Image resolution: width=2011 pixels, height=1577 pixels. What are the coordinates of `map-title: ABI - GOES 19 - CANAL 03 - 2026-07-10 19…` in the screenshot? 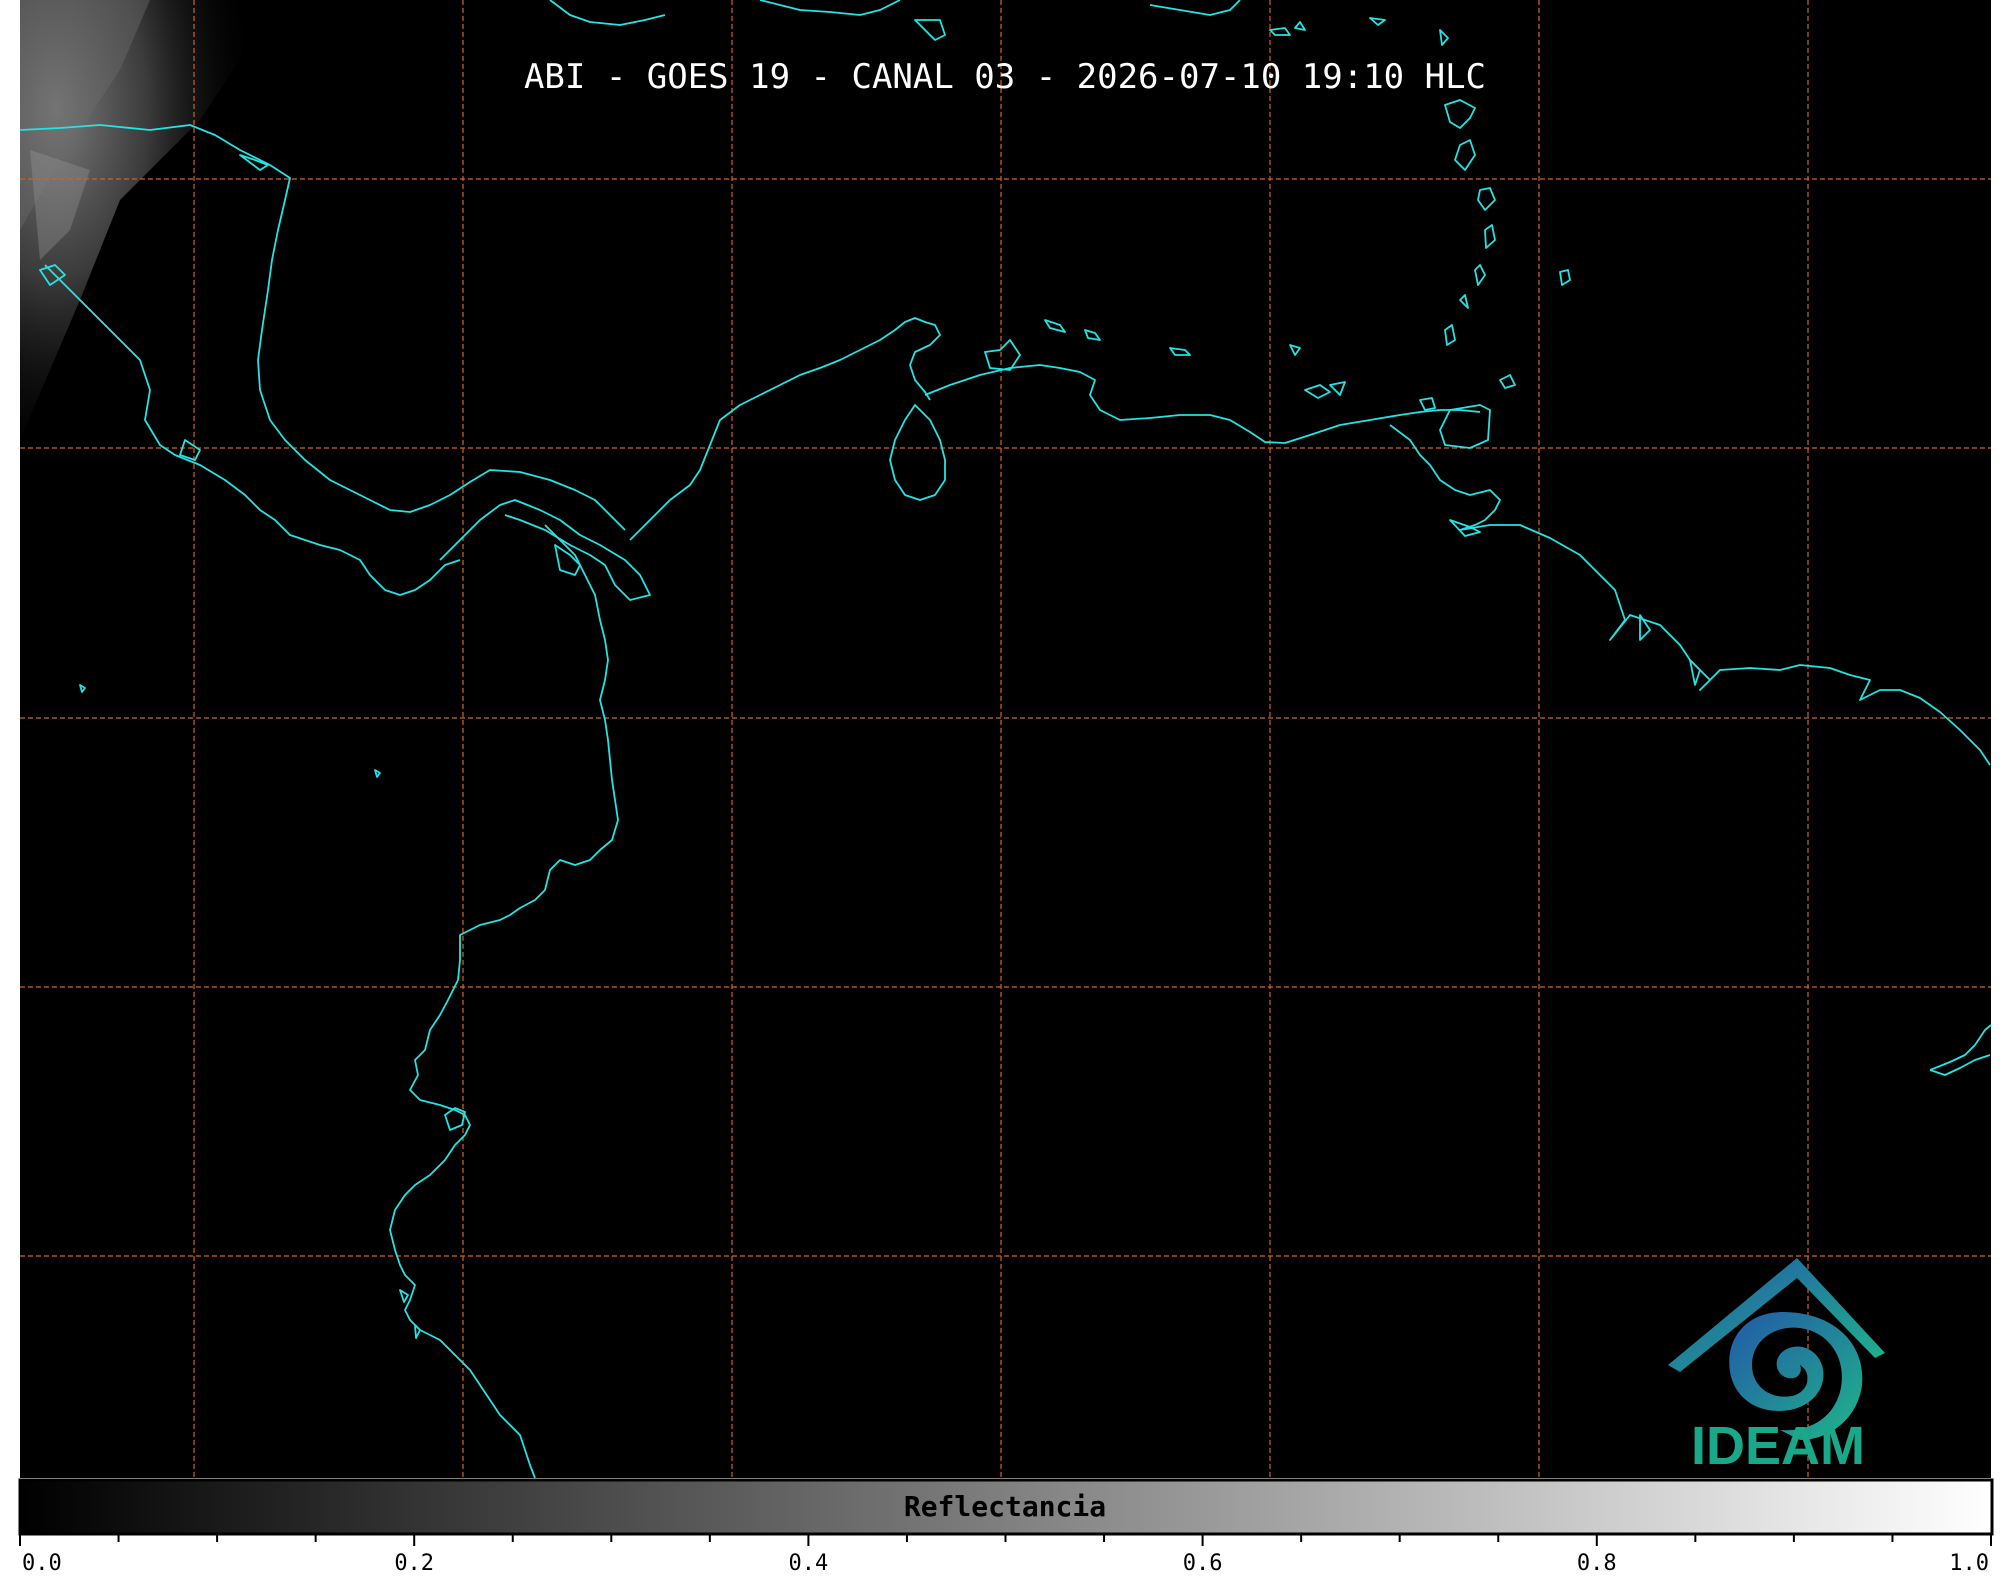 It's located at (1005, 77).